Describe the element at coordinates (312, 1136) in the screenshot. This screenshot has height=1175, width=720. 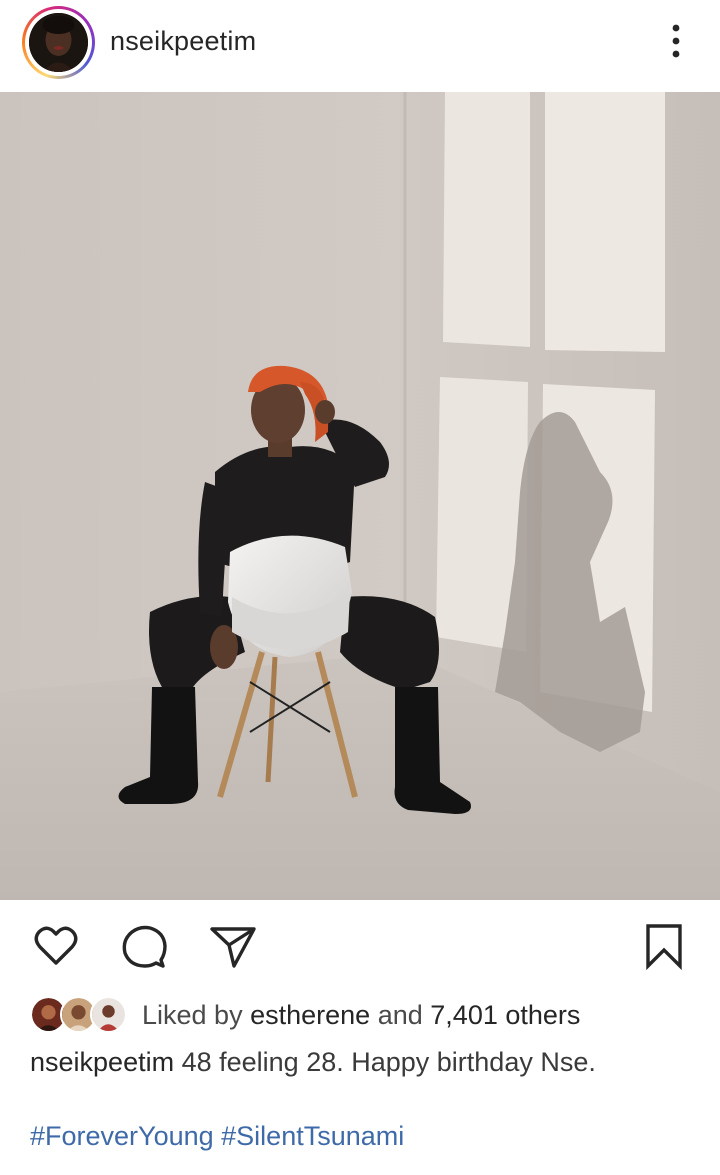
I see `hashtag-link: #SilentTsunami` at that location.